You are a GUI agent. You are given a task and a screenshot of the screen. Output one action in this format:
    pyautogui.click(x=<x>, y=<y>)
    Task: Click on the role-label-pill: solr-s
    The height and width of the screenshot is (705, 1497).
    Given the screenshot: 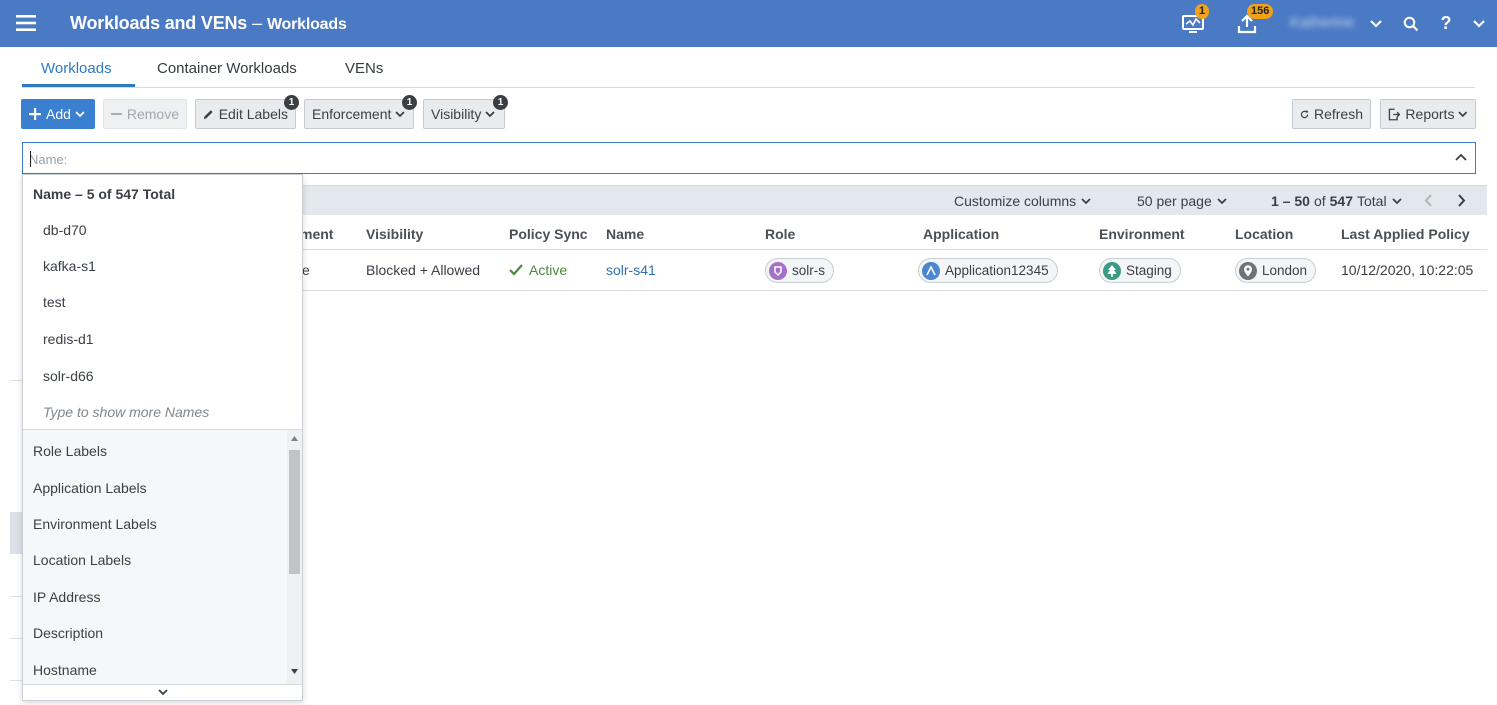 What is the action you would take?
    pyautogui.click(x=799, y=270)
    